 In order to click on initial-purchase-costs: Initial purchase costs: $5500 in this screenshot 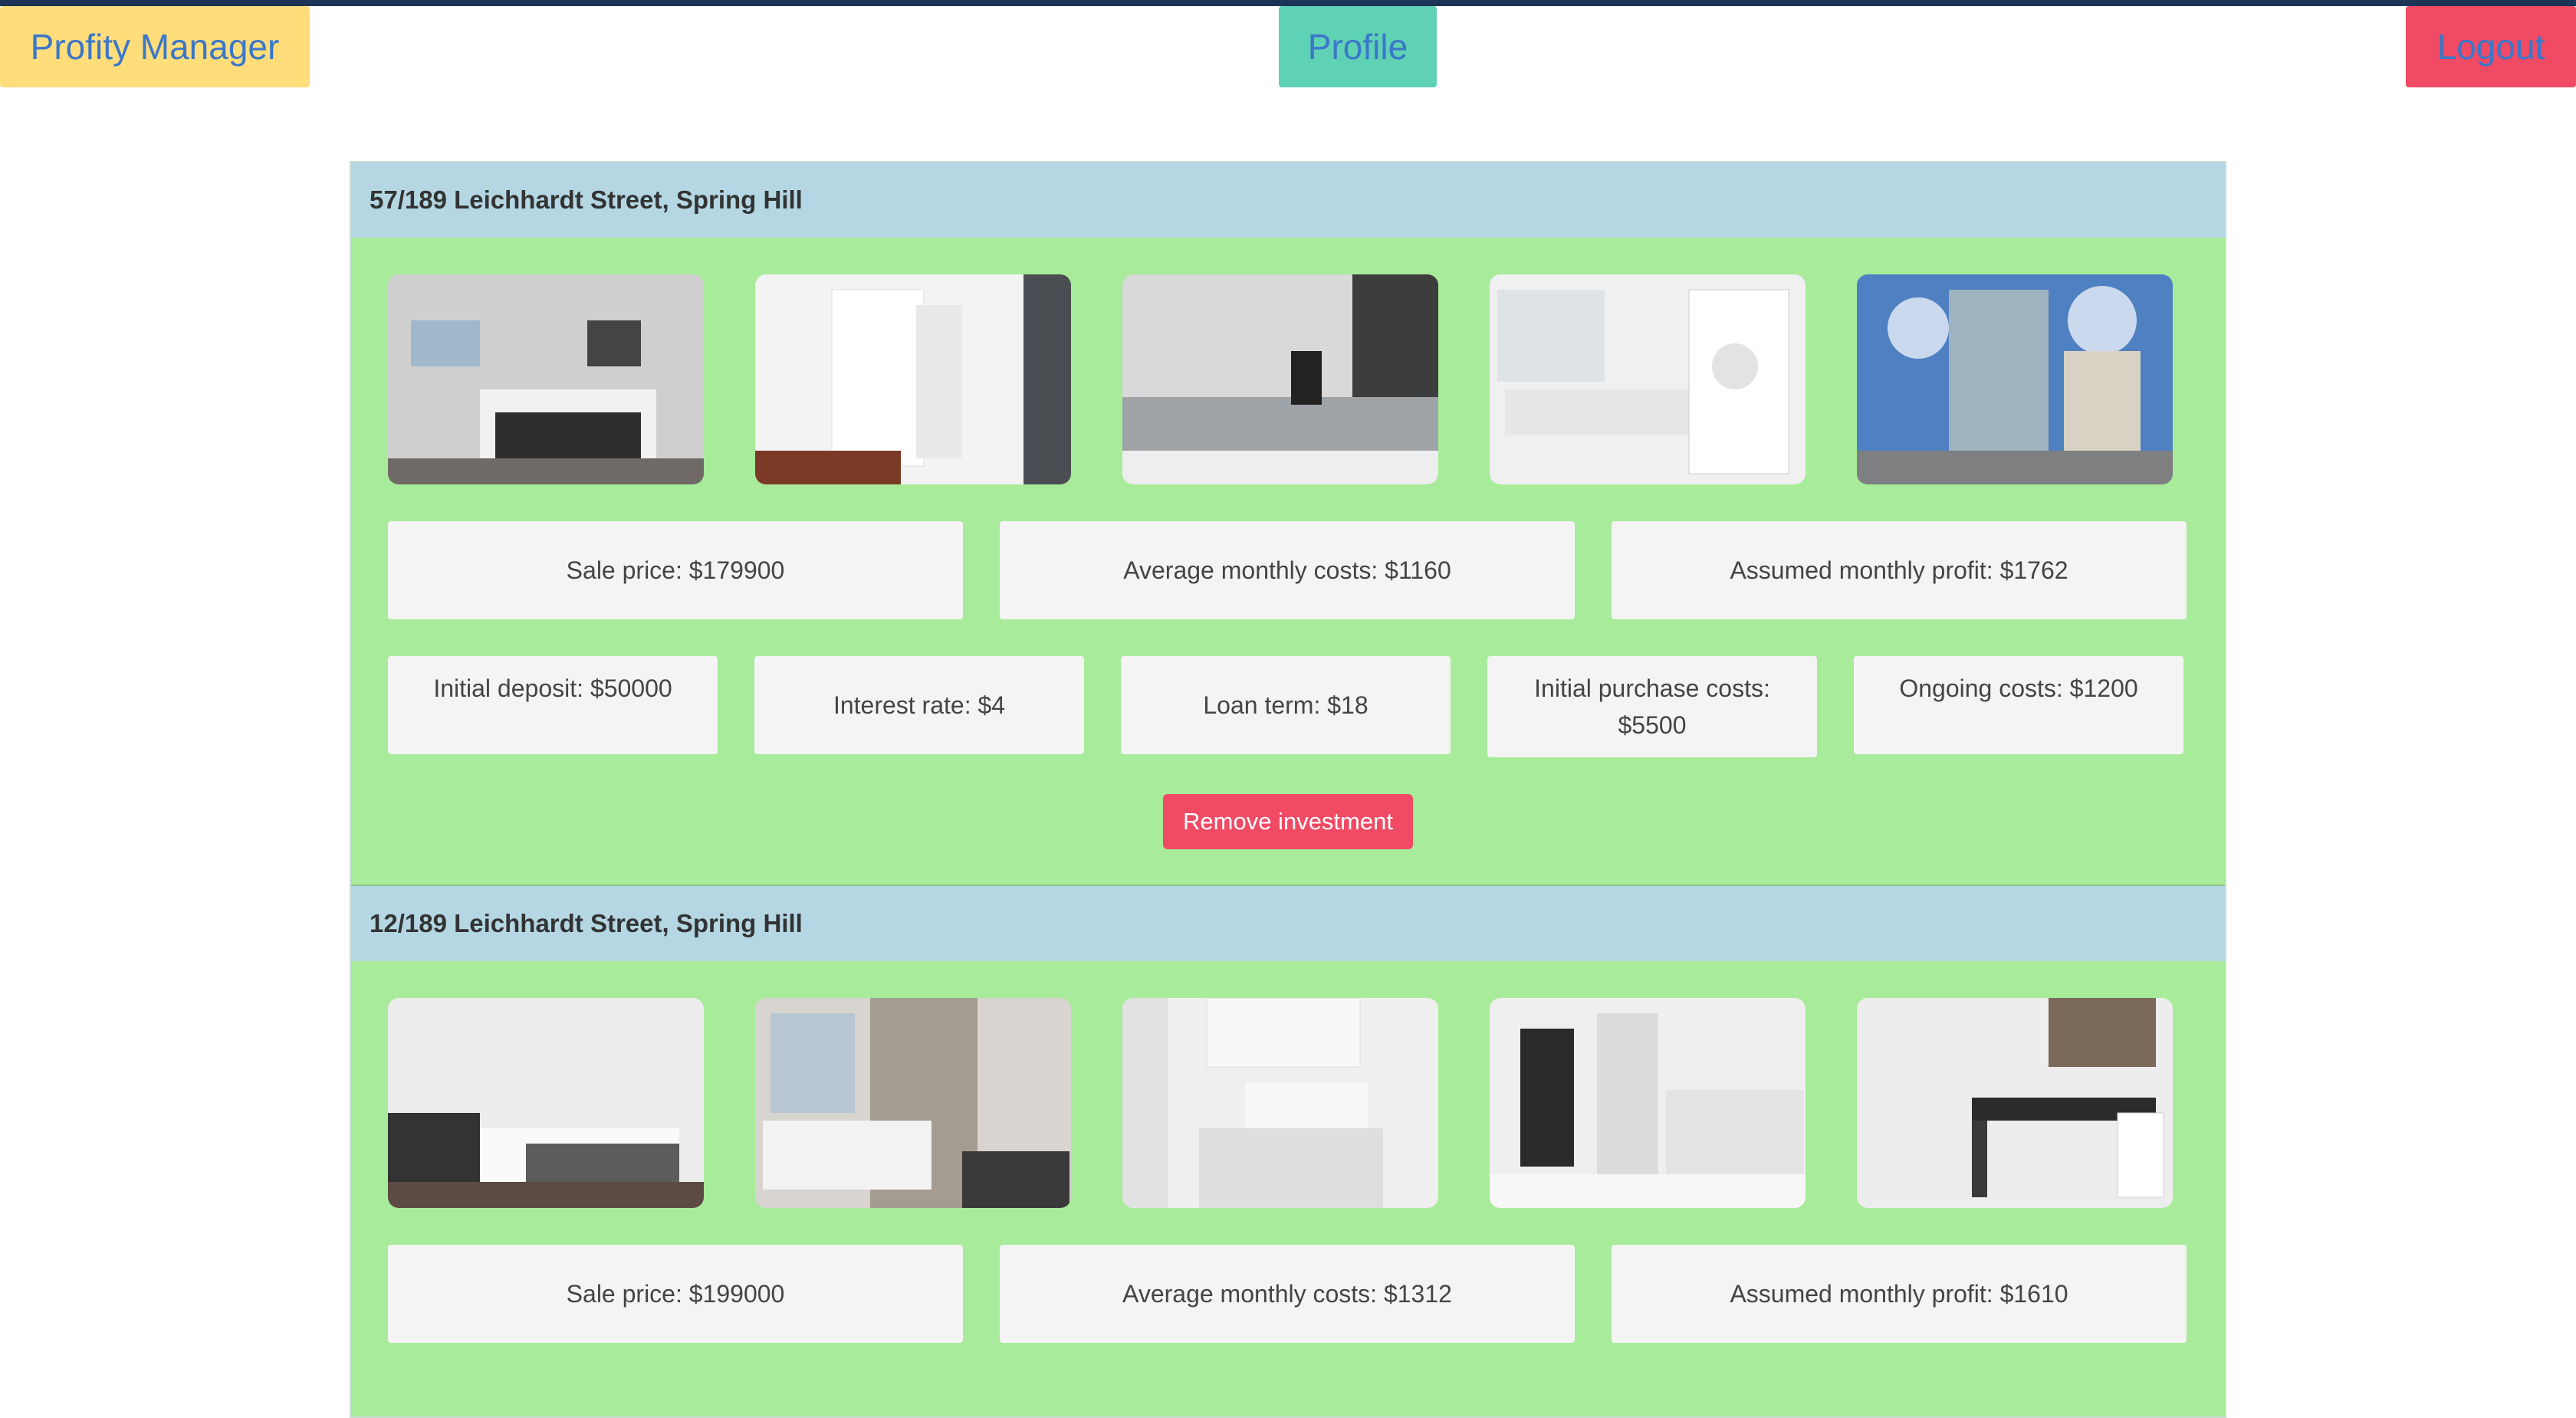, I will do `click(1652, 706)`.